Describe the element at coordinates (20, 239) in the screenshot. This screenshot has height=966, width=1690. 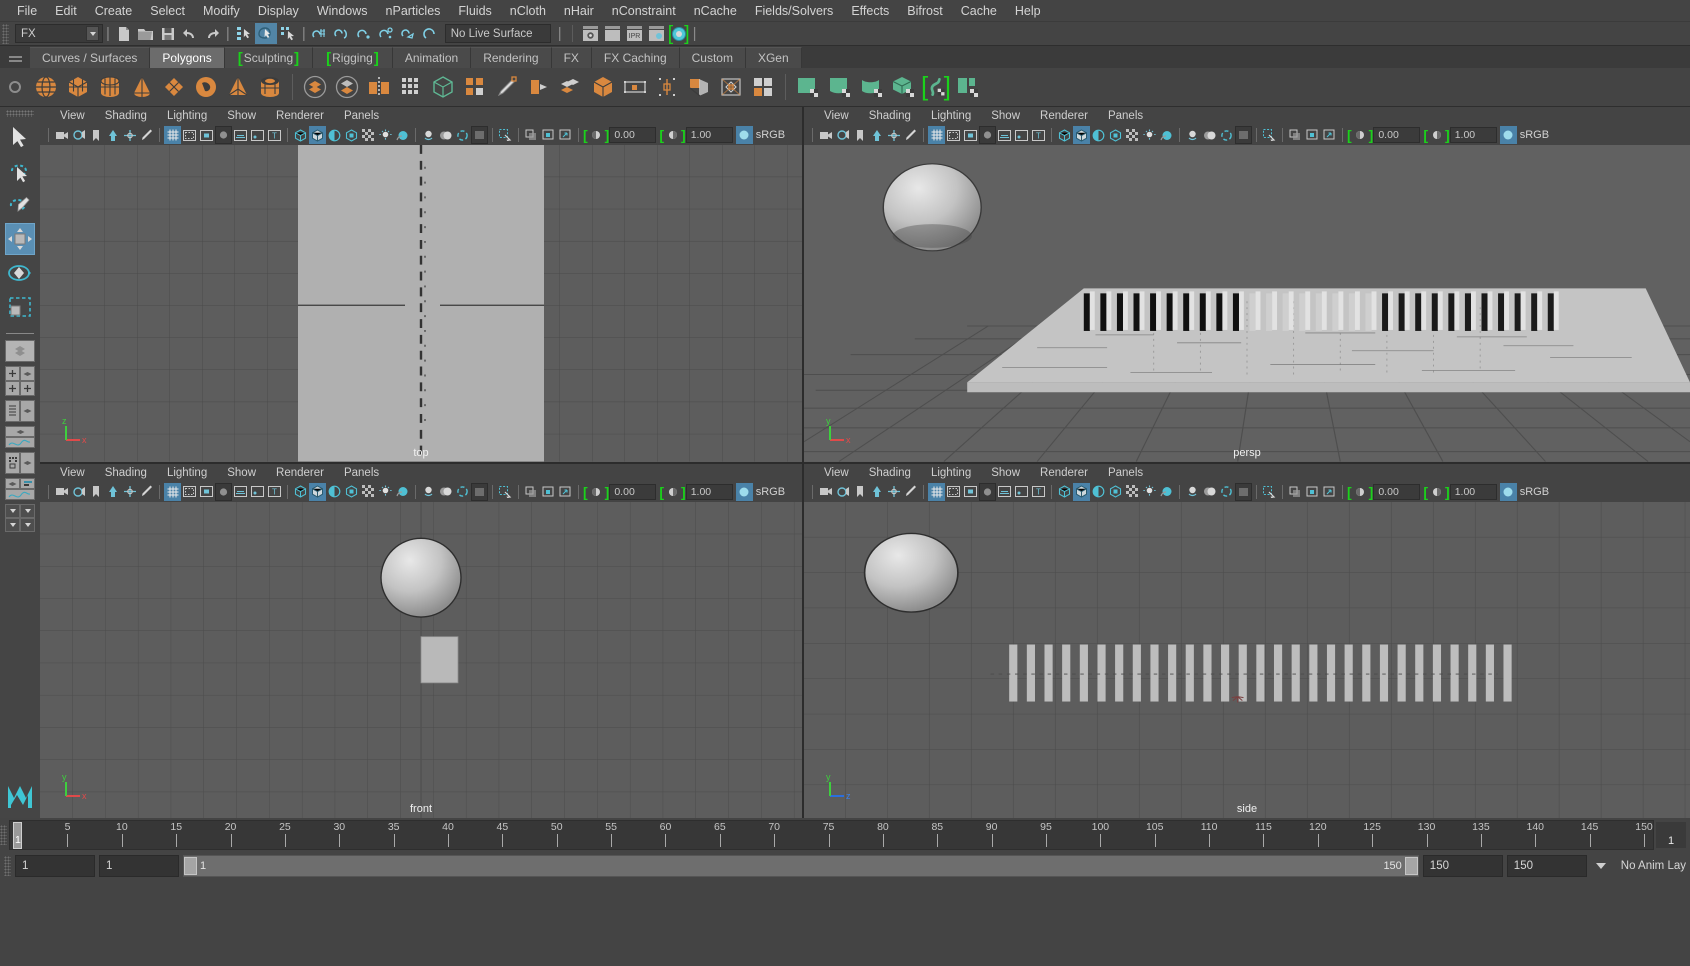
I see `move-tool-icon` at that location.